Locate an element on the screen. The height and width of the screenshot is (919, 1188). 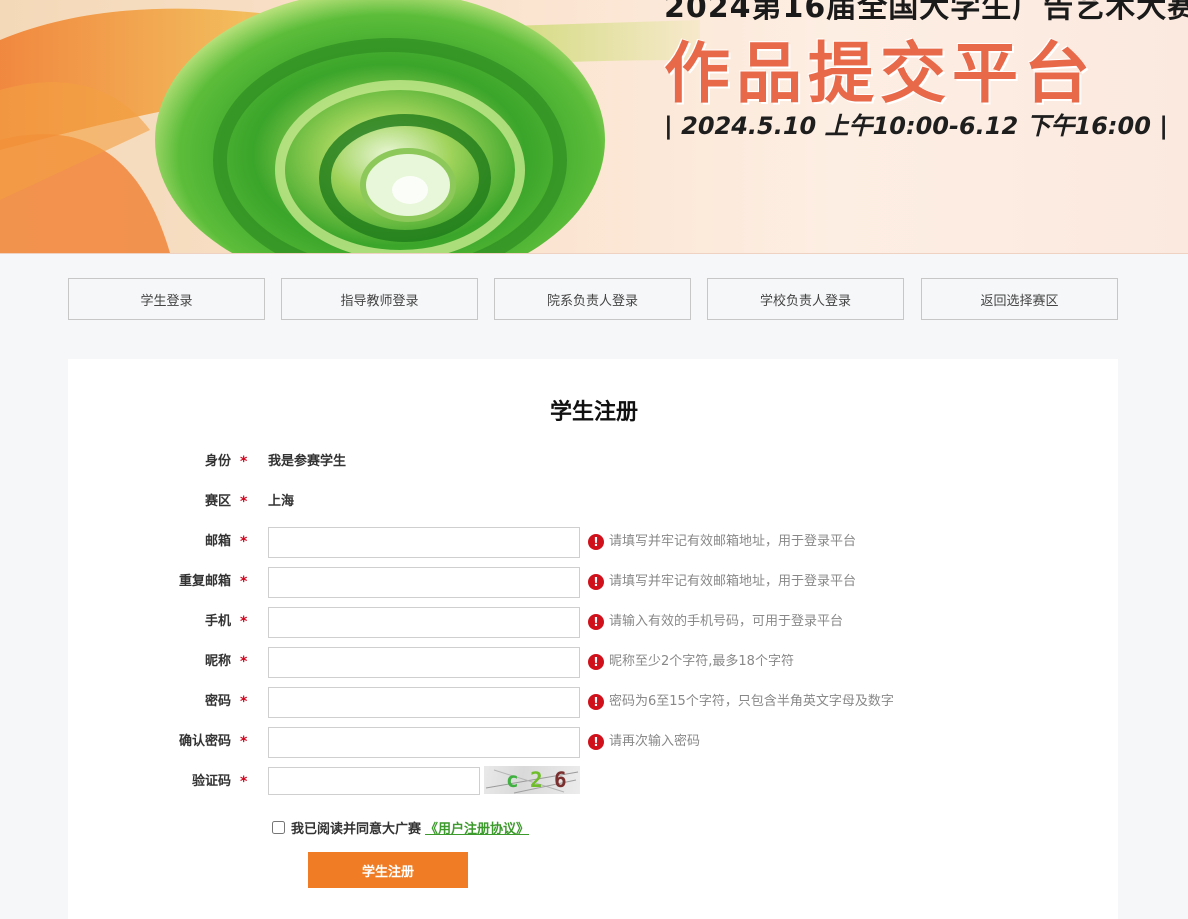
captcha-image: c 2 6 is located at coordinates (532, 780).